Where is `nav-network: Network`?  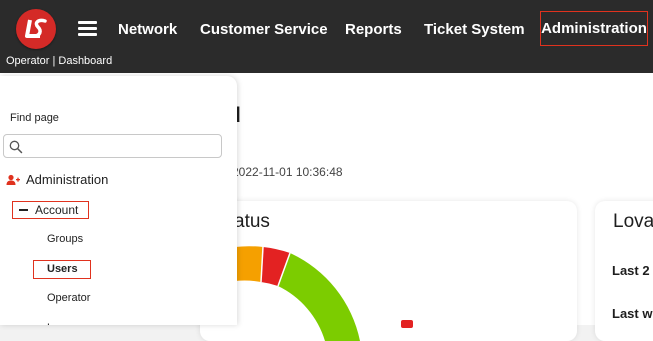
nav-network: Network is located at coordinates (147, 29).